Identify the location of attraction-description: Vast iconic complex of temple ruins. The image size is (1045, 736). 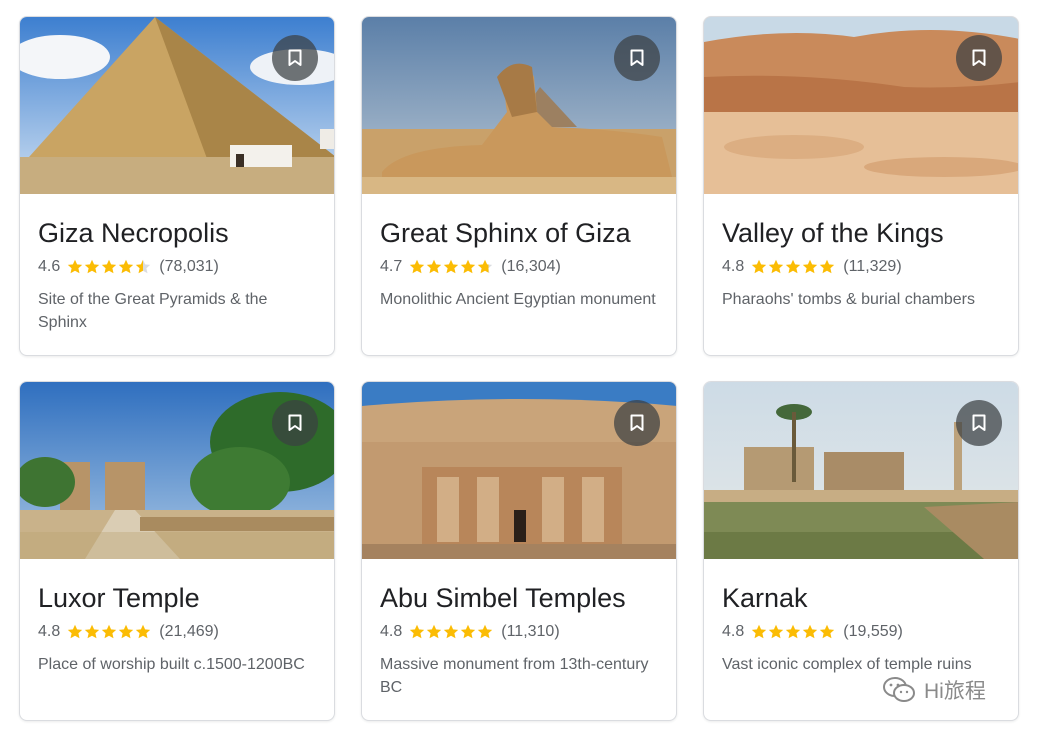
(847, 664).